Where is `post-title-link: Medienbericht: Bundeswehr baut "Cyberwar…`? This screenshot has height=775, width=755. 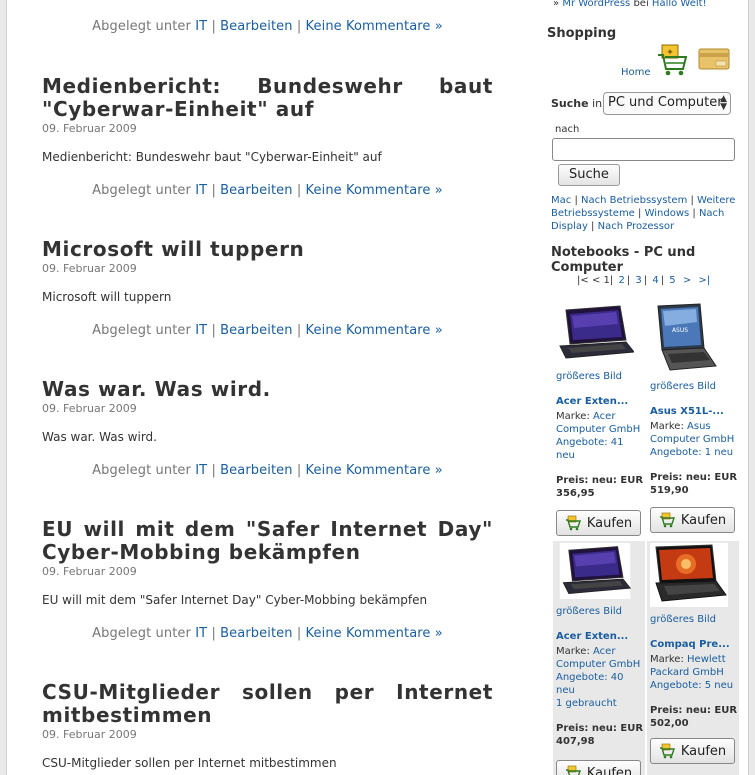 post-title-link: Medienbericht: Bundeswehr baut "Cyberwar… is located at coordinates (267, 97).